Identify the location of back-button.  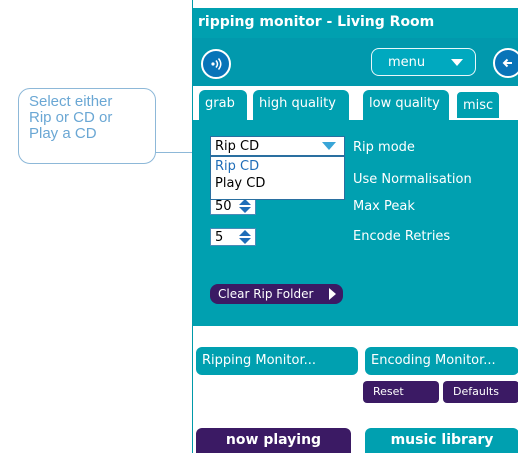
(505, 63).